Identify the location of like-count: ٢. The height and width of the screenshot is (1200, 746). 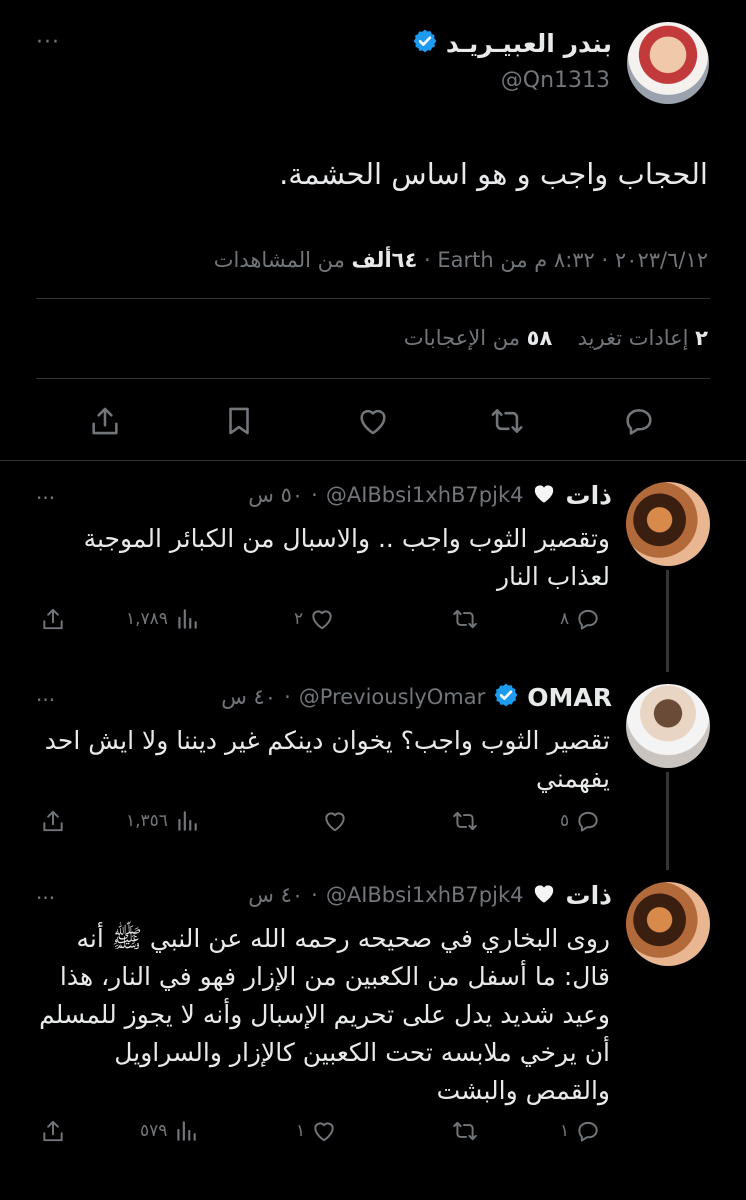
(299, 619).